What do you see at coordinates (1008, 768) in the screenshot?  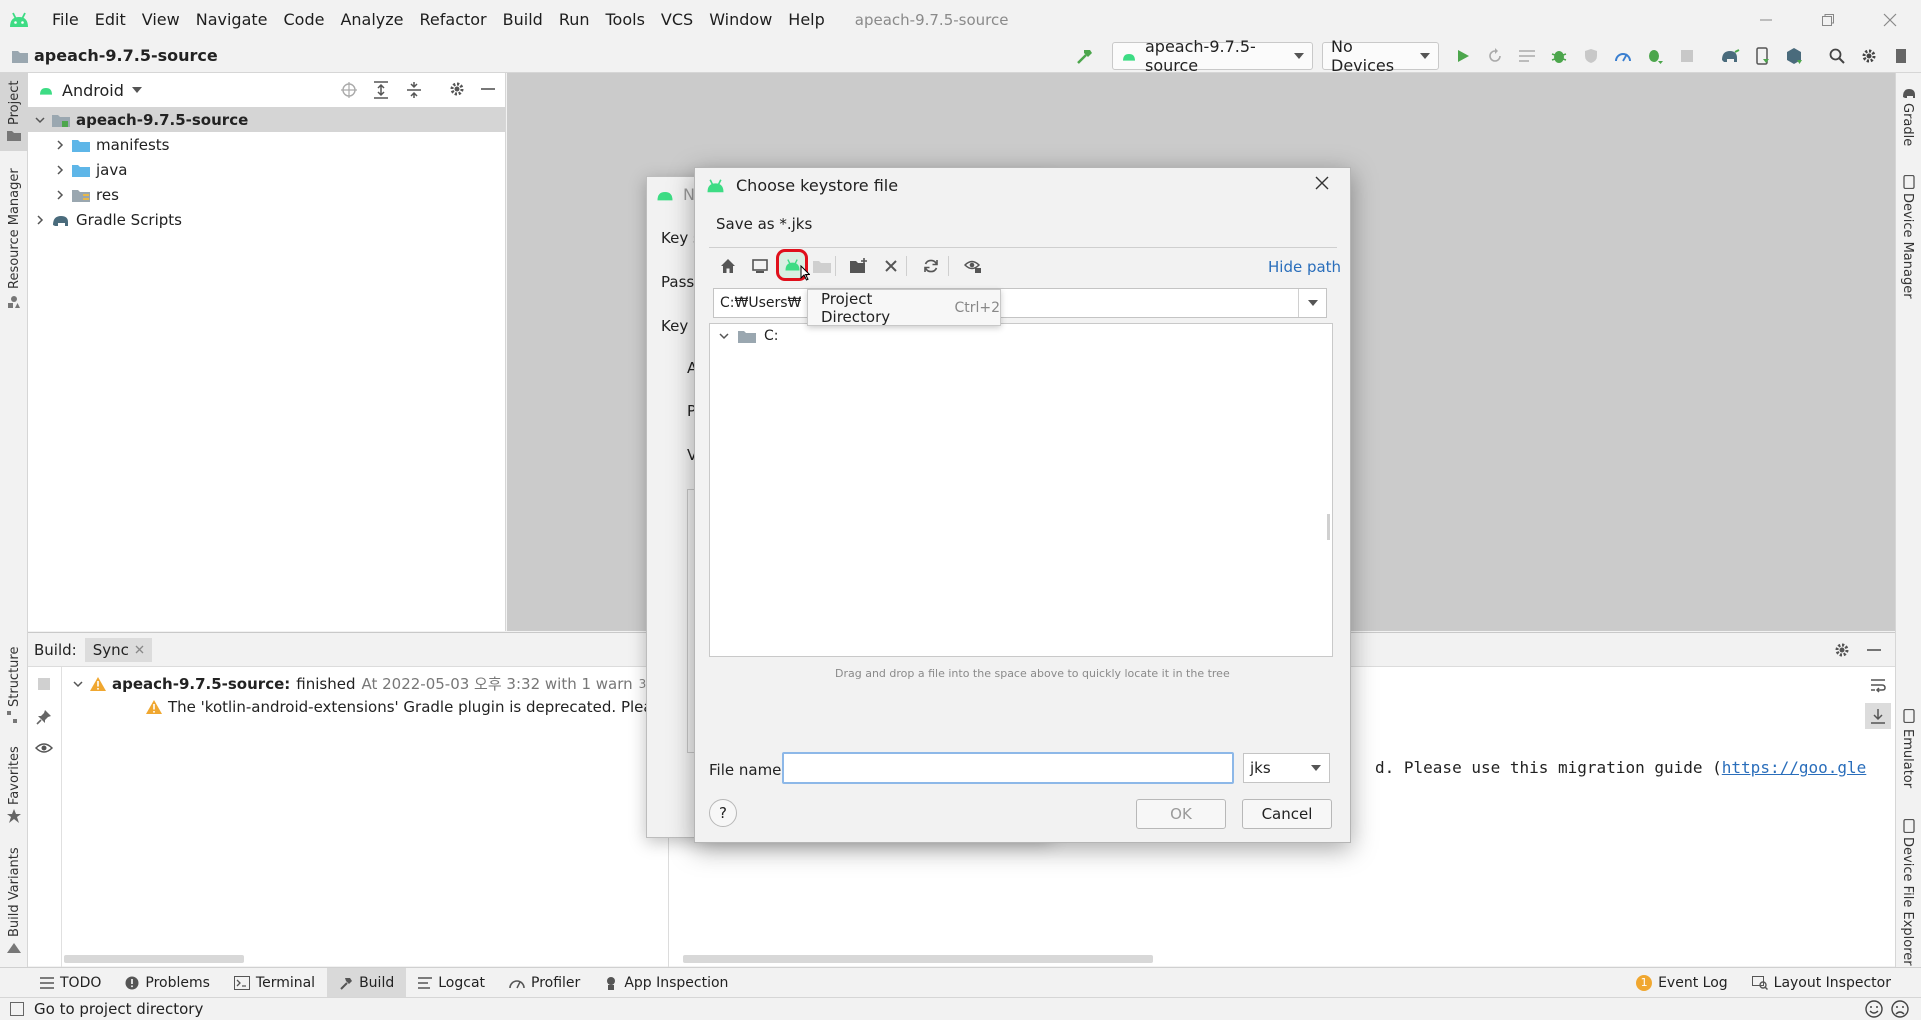 I see `file-name-input` at bounding box center [1008, 768].